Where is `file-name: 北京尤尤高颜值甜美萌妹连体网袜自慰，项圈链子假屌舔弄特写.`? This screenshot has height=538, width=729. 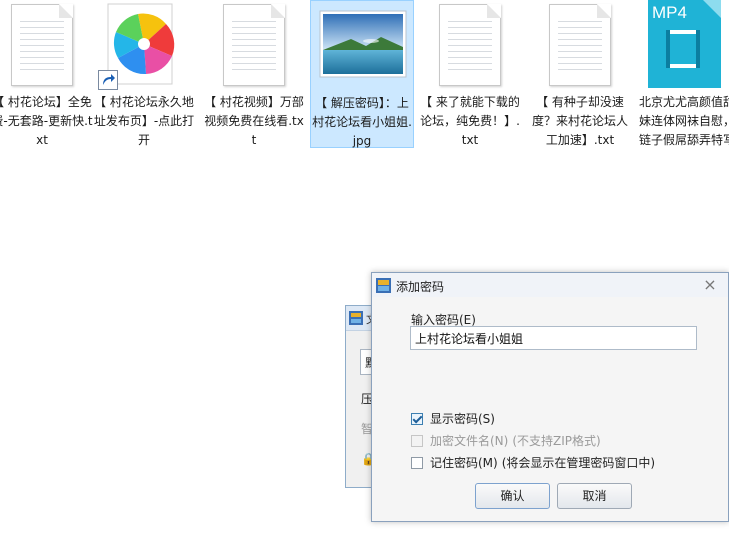
file-name: 北京尤尤高颜值甜美萌妹连体网袜自慰，项圈链子假屌舔弄特写. is located at coordinates (684, 121).